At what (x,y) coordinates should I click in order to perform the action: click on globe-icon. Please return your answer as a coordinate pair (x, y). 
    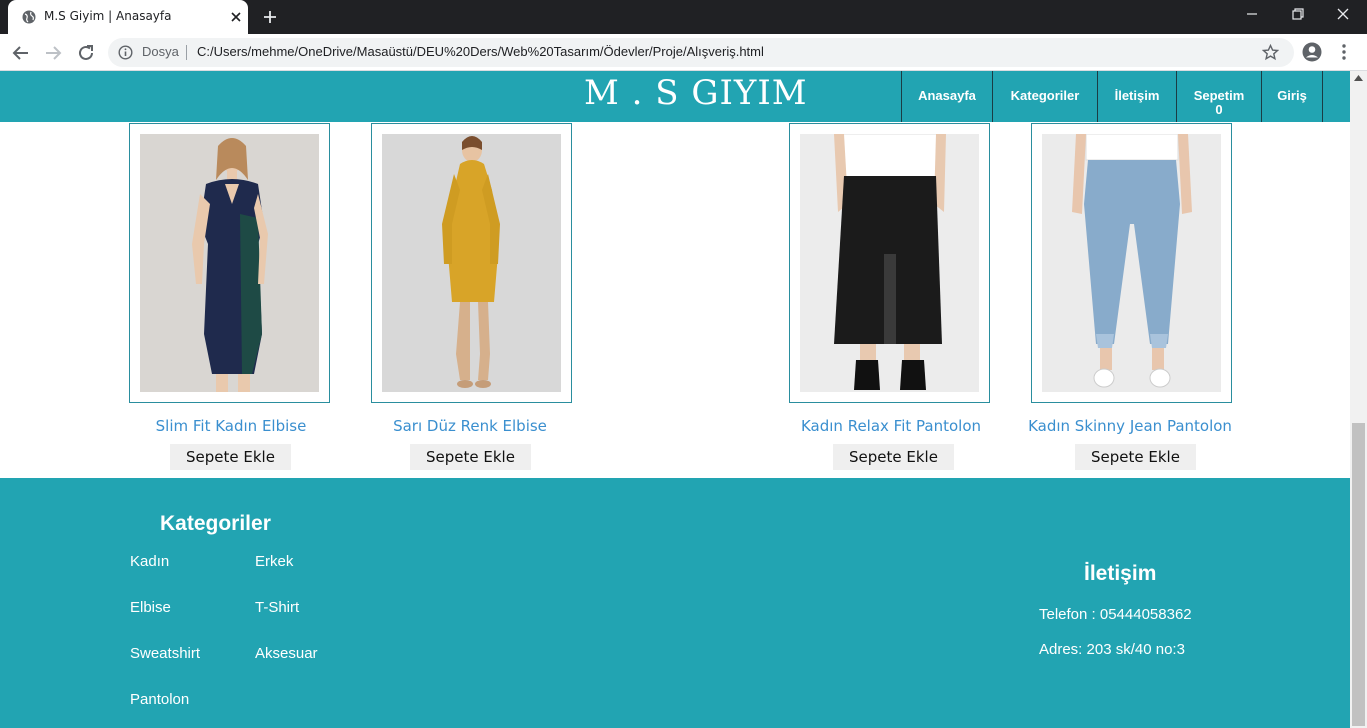
    Looking at the image, I should click on (29, 17).